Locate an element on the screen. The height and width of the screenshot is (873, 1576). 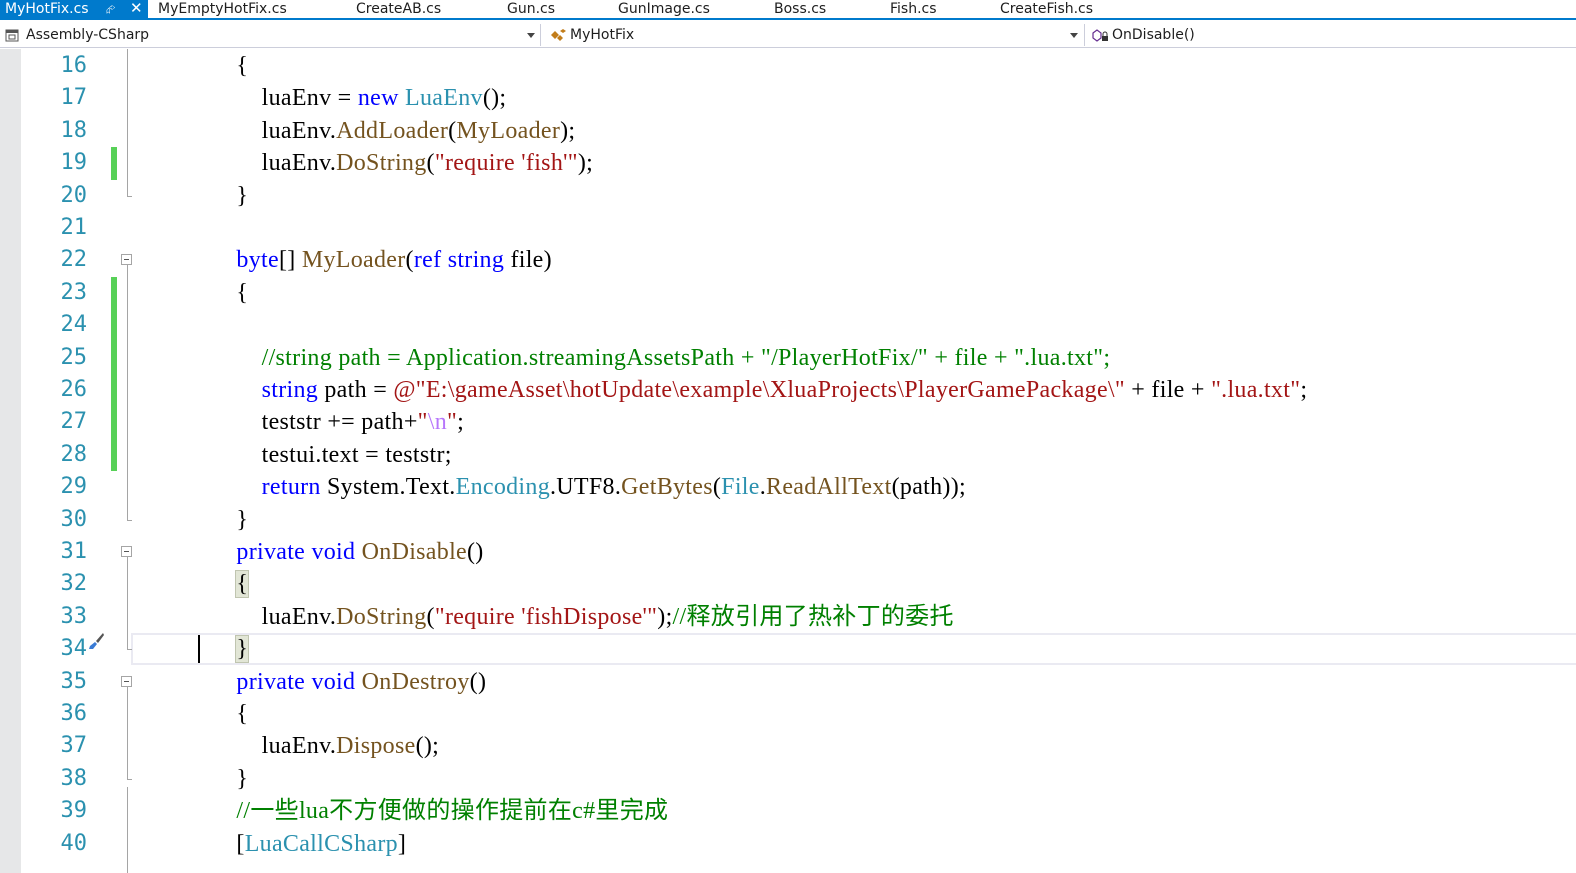
tab-createfish: CreateFish.cs is located at coordinates (1046, 9).